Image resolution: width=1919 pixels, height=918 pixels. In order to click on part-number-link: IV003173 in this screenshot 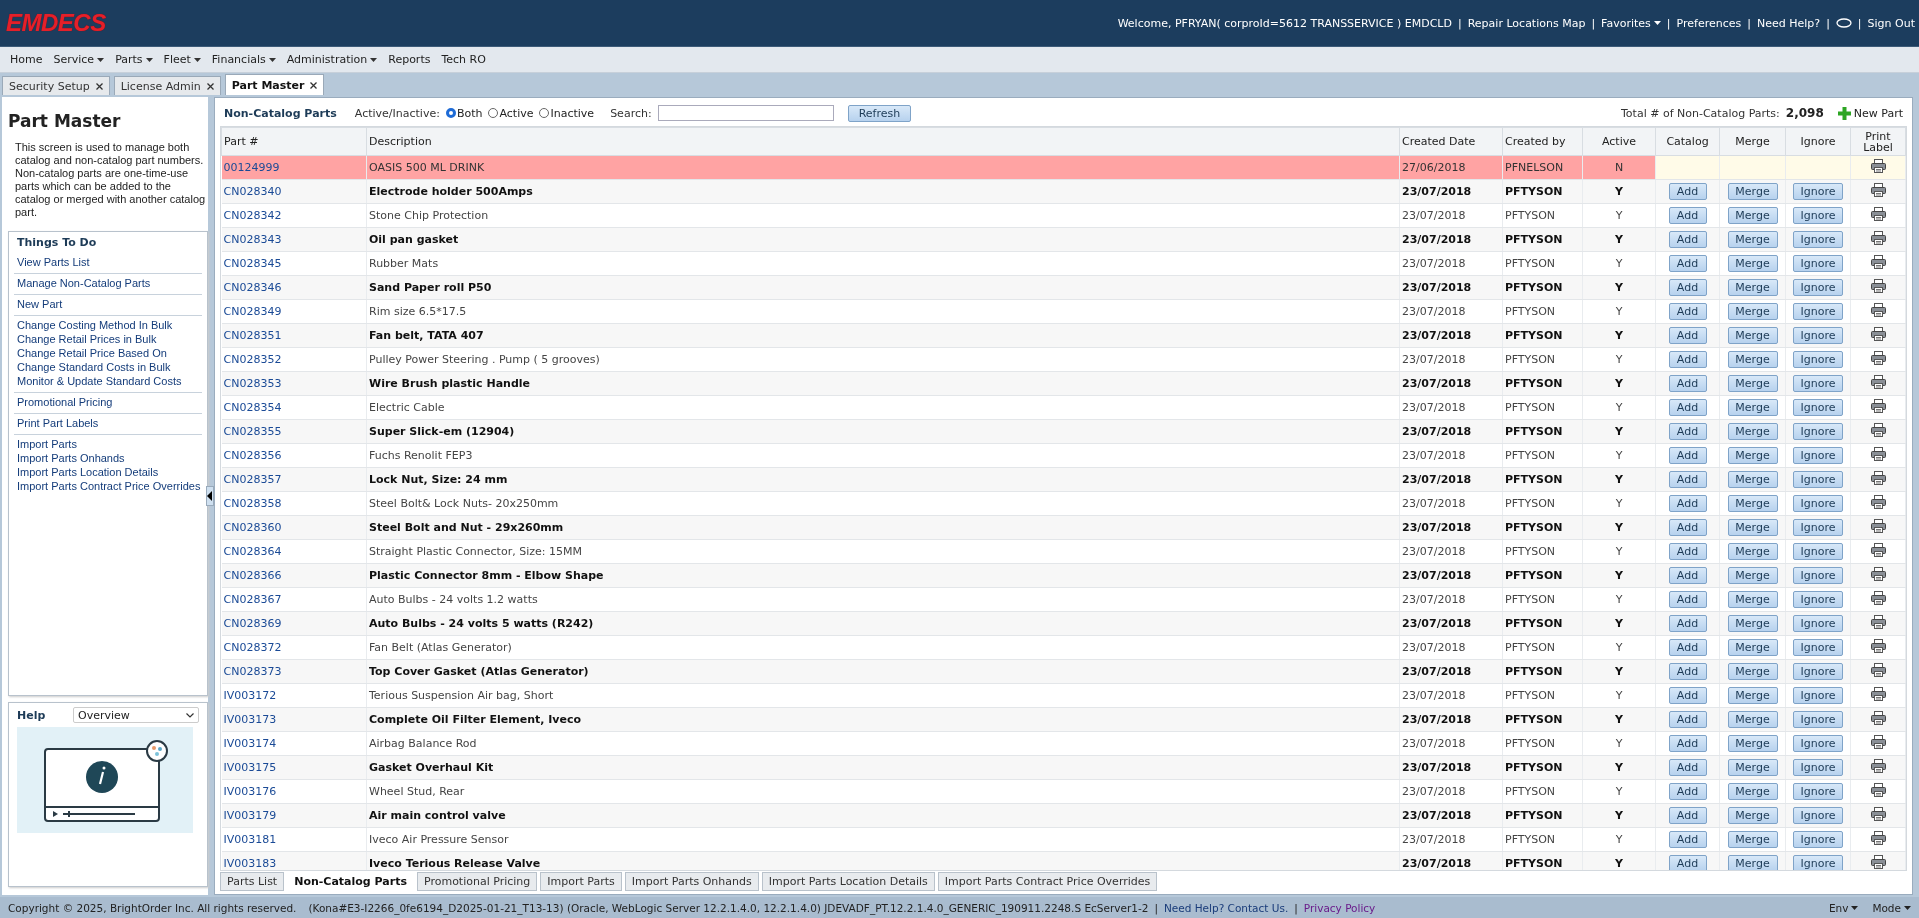, I will do `click(250, 719)`.